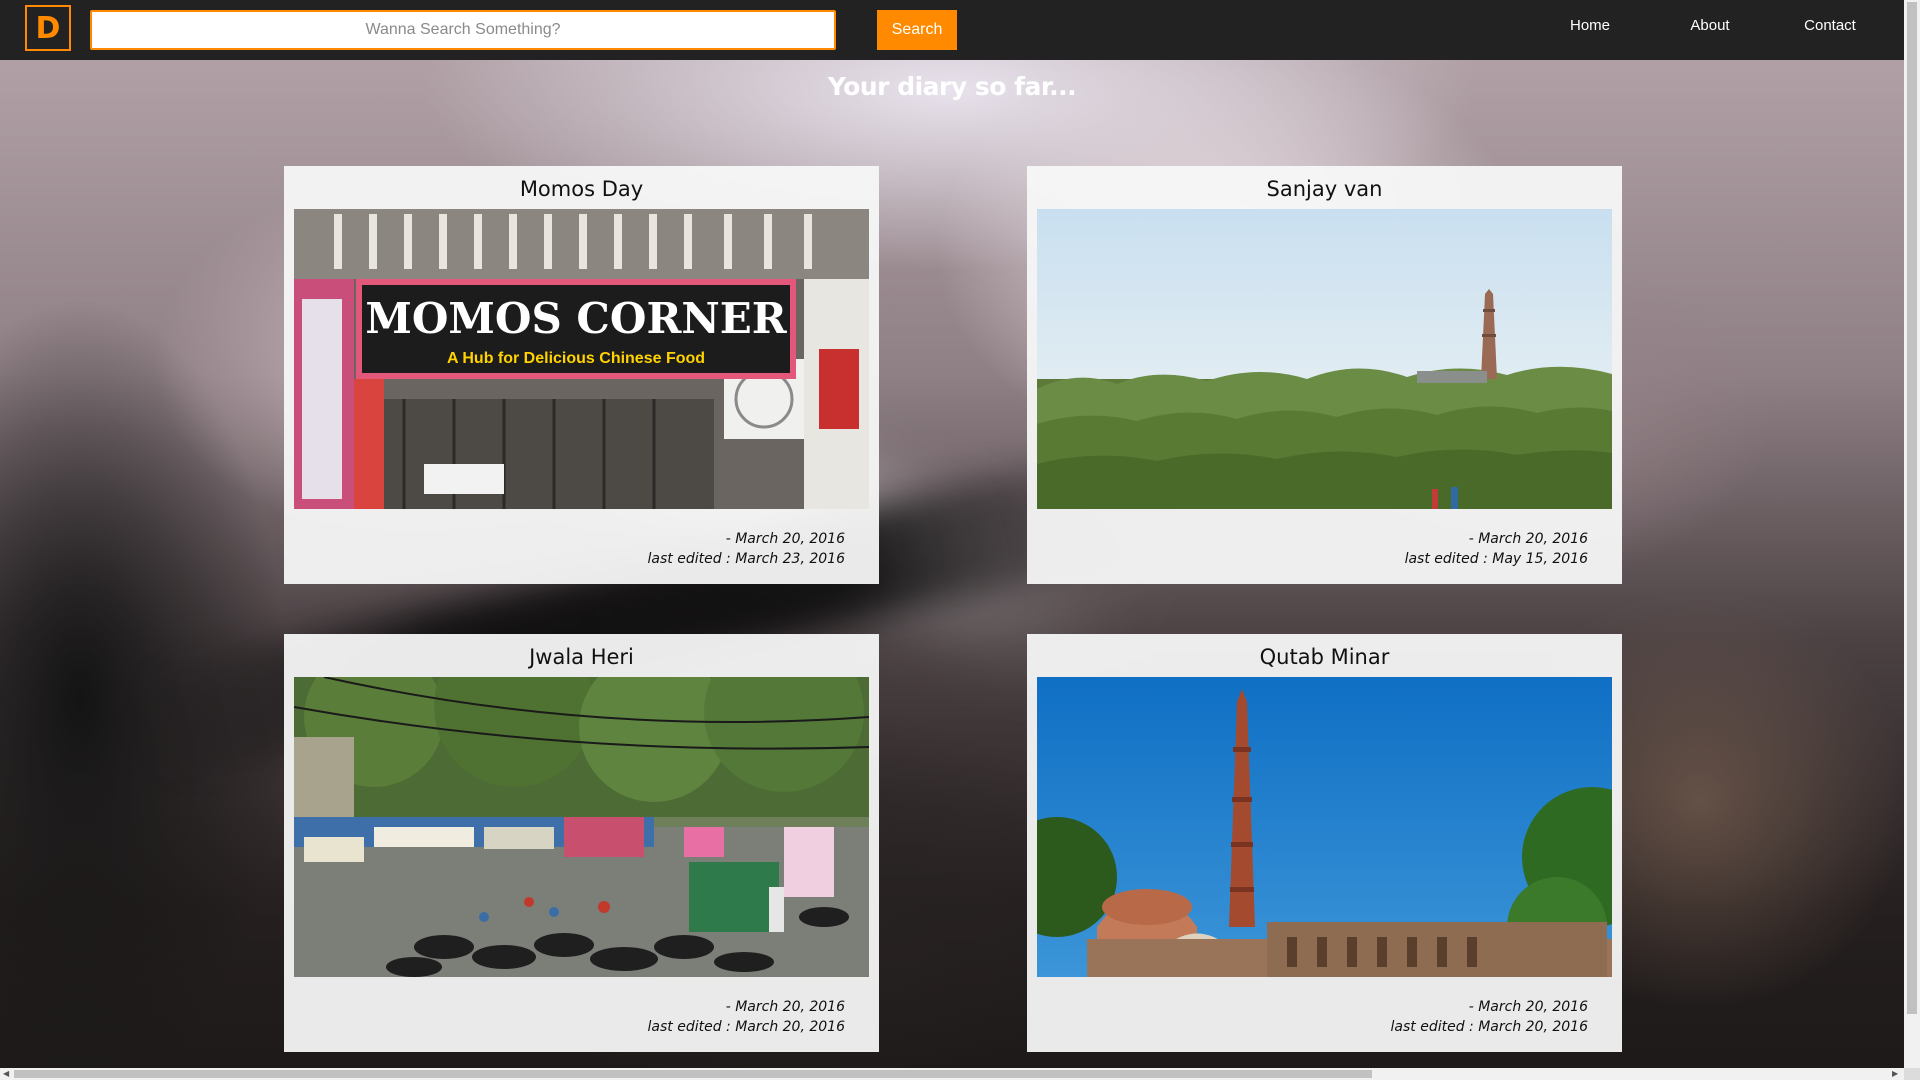 The width and height of the screenshot is (1920, 1080). I want to click on svg-text:A Hub for Delicious Chinese Fo: A Hub for Delicious Chinese Food, so click(576, 358).